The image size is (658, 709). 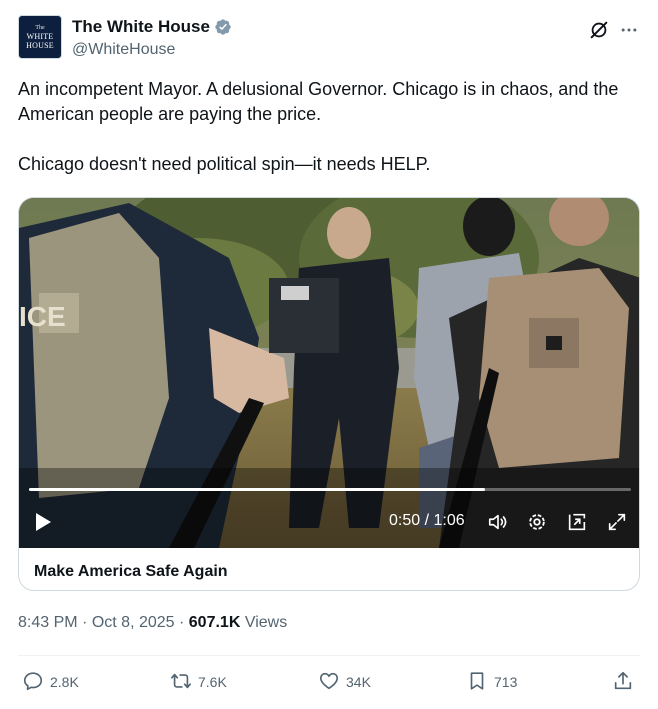 I want to click on reply-icon, so click(x=33, y=682).